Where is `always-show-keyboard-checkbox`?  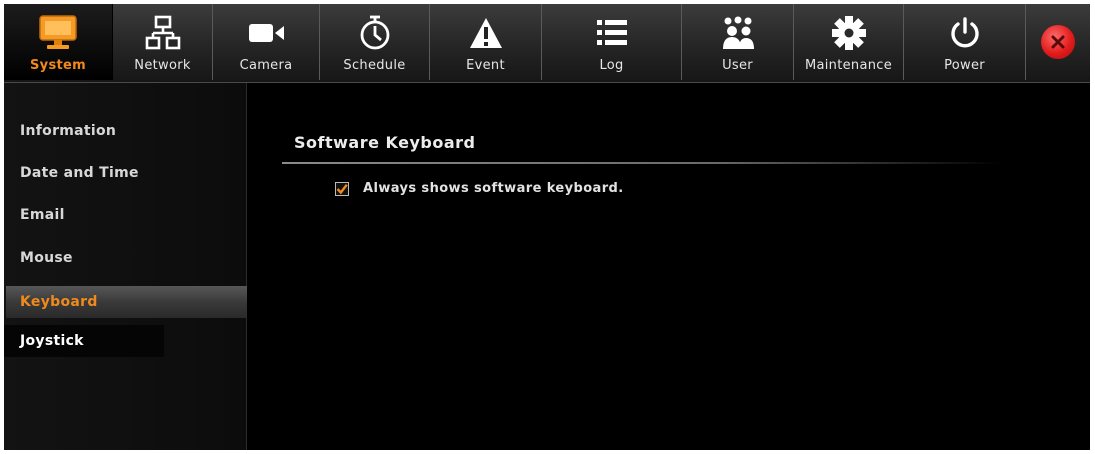 always-show-keyboard-checkbox is located at coordinates (342, 188).